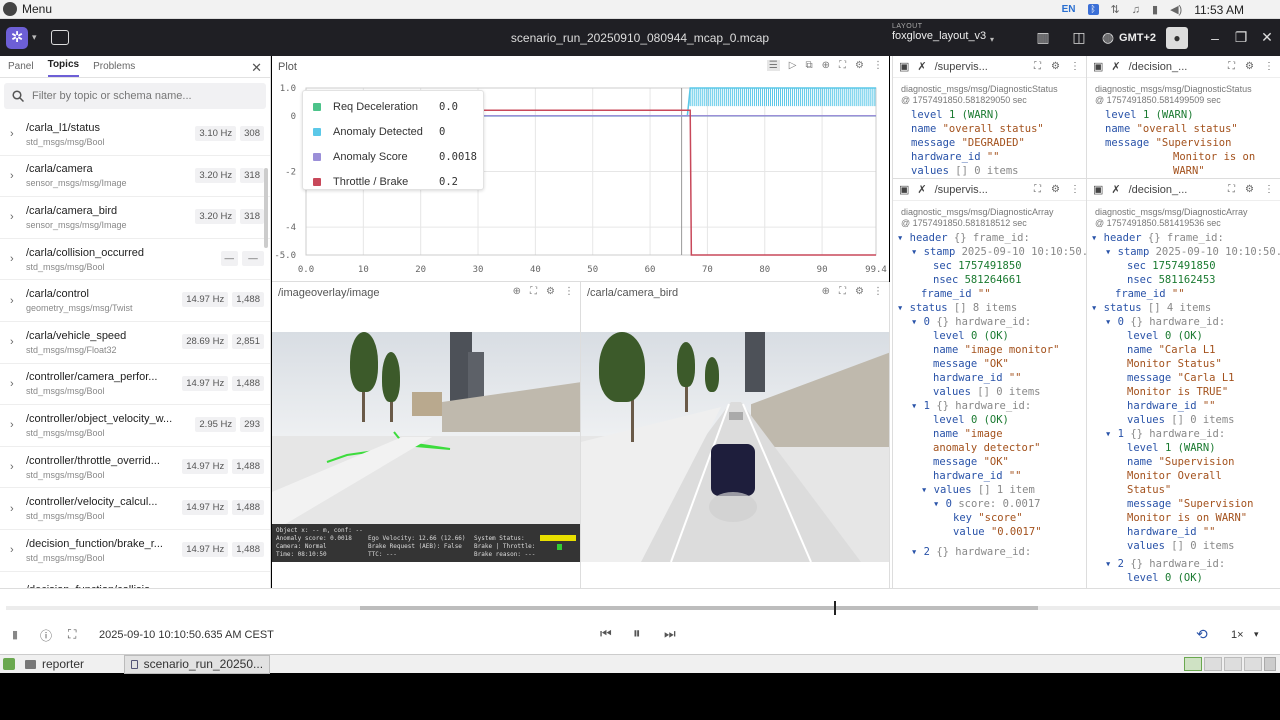 The width and height of the screenshot is (1280, 720). What do you see at coordinates (9, 664) in the screenshot?
I see `os-start-icon` at bounding box center [9, 664].